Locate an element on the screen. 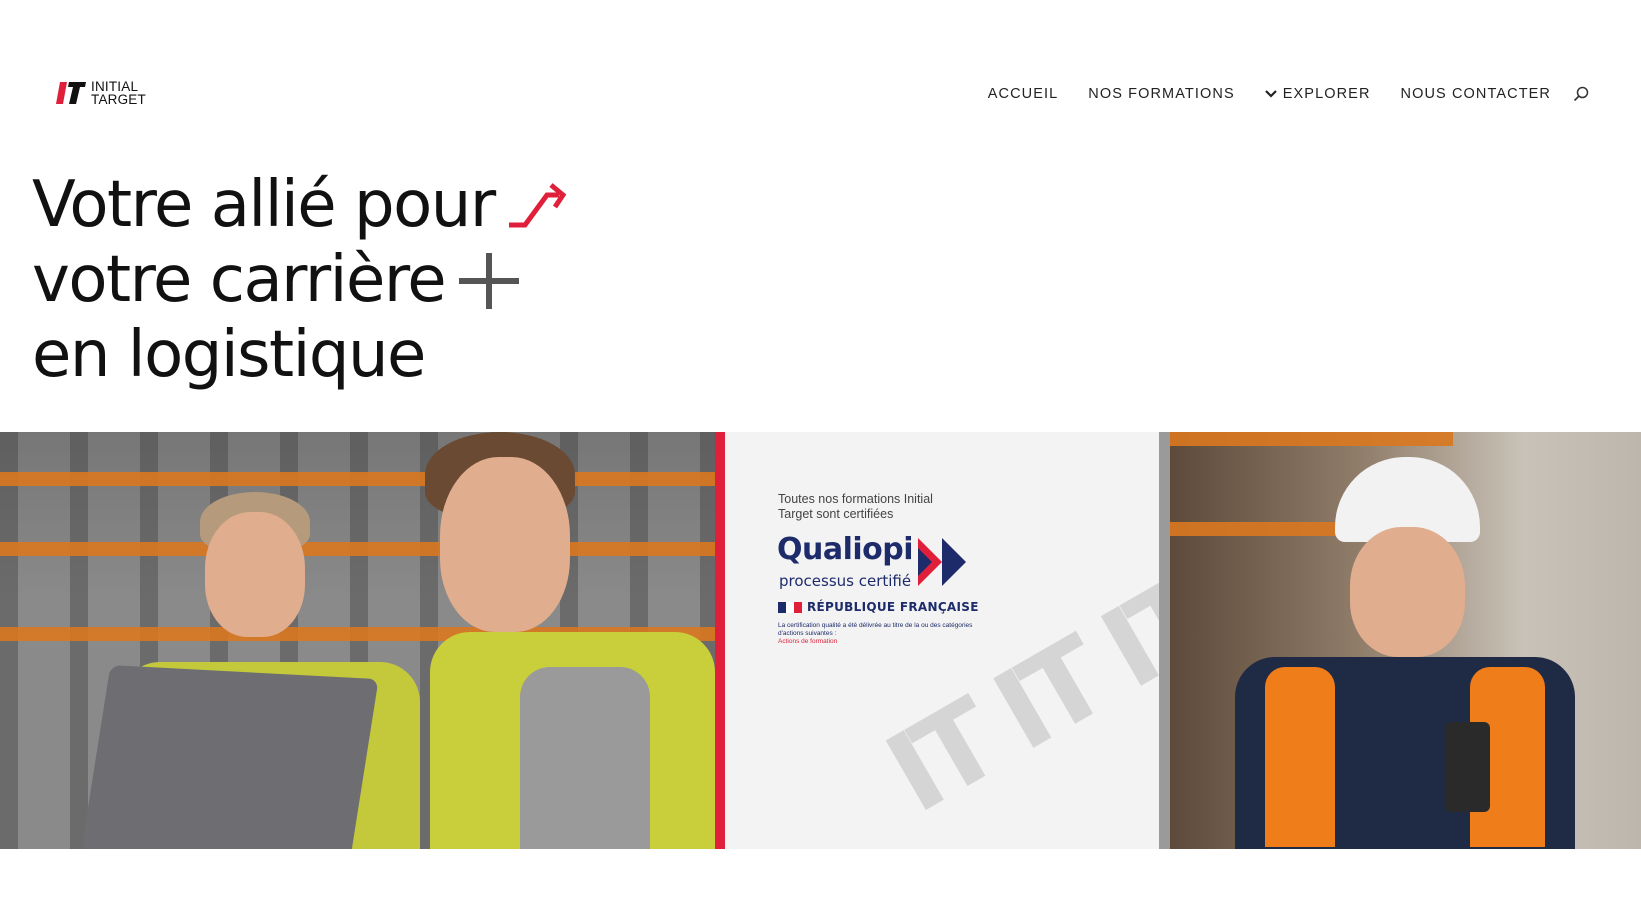 The image size is (1641, 910). logo: INITIAL TARGET is located at coordinates (101, 93).